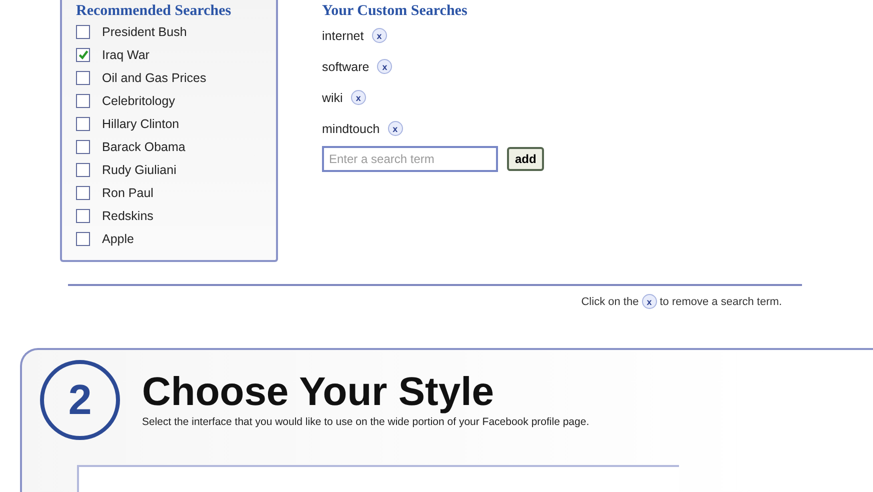 The height and width of the screenshot is (492, 873). I want to click on section-title: Your Custom Searches, so click(395, 11).